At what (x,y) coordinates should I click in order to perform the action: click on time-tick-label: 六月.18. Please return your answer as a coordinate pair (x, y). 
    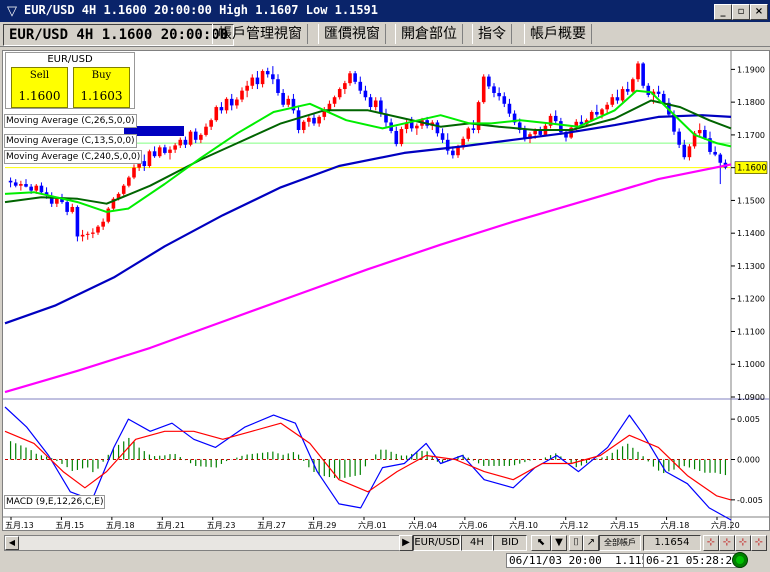
    Looking at the image, I should click on (675, 525).